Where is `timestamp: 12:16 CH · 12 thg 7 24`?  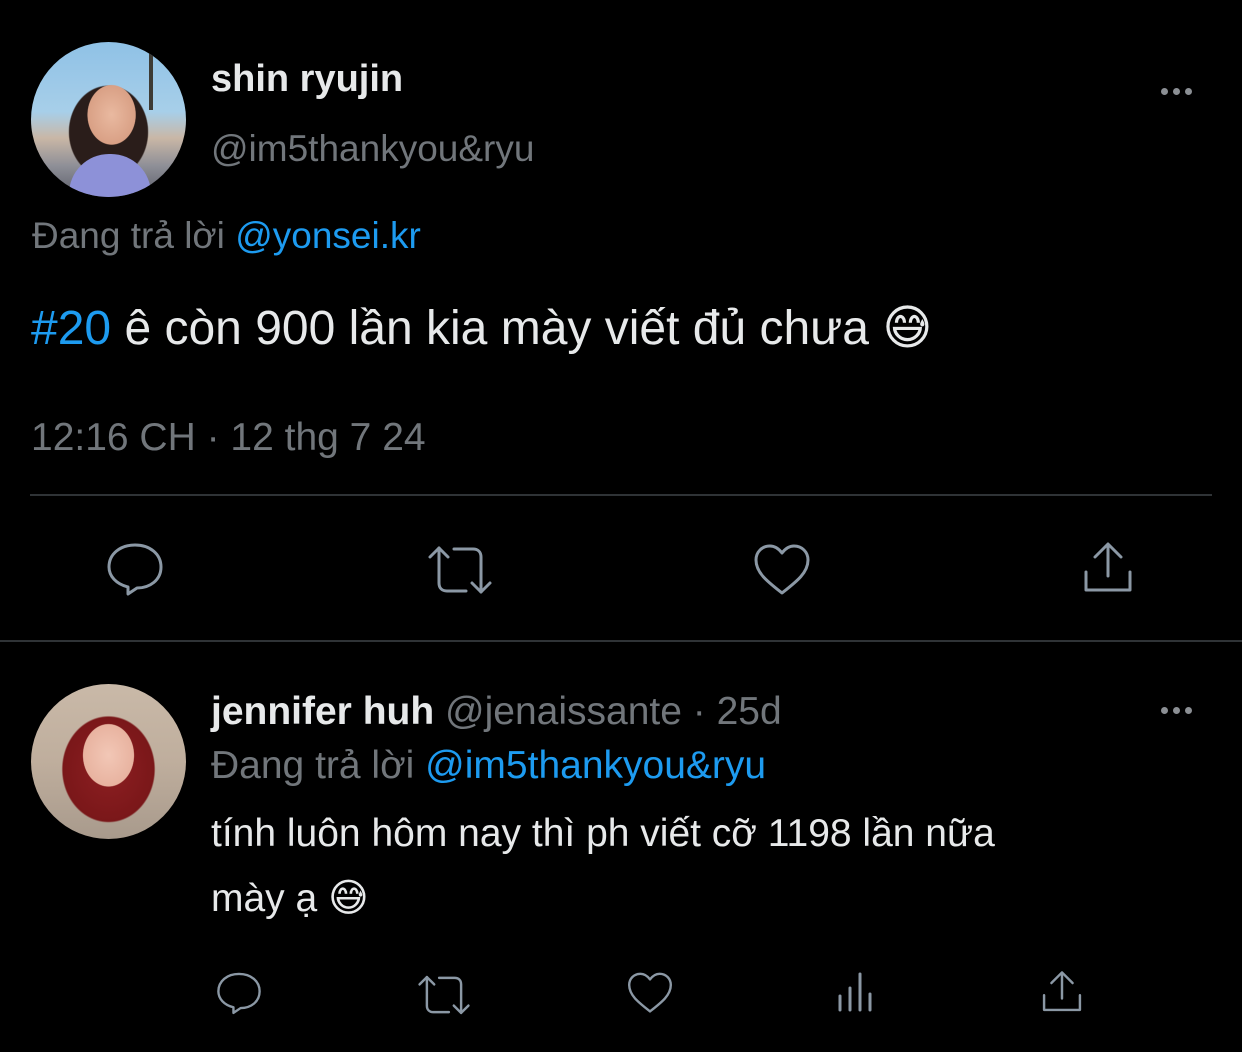 timestamp: 12:16 CH · 12 thg 7 24 is located at coordinates (228, 438).